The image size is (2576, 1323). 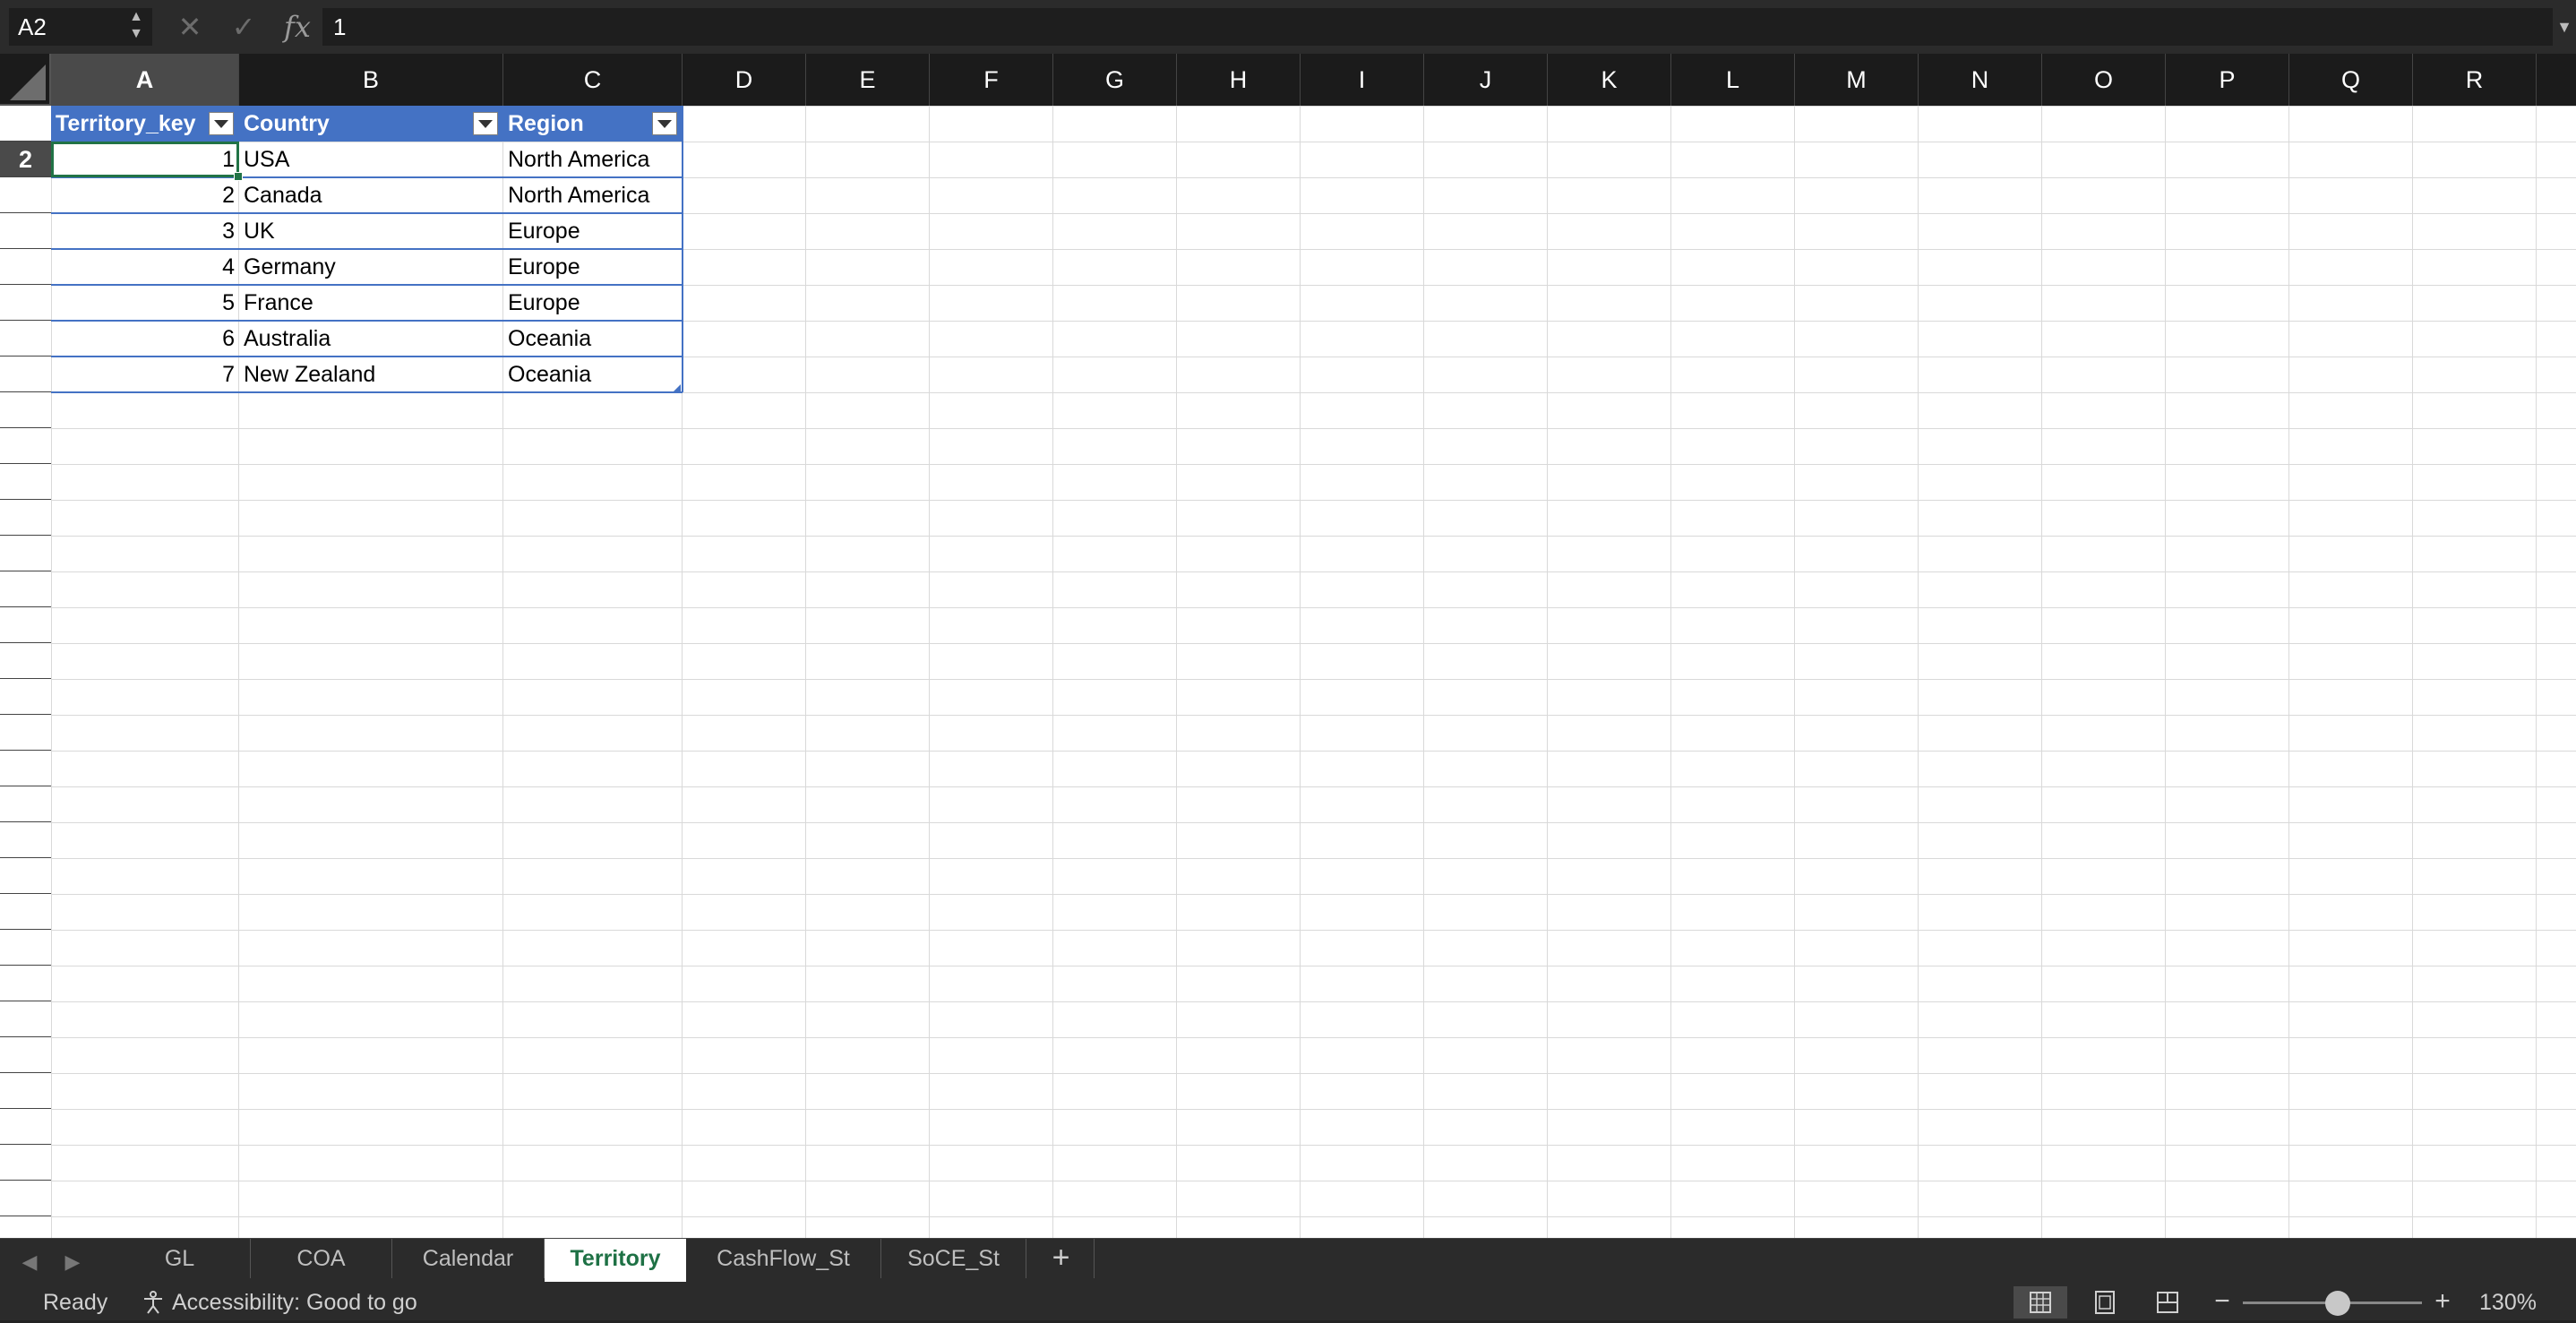 I want to click on table-cell: USA, so click(x=371, y=159).